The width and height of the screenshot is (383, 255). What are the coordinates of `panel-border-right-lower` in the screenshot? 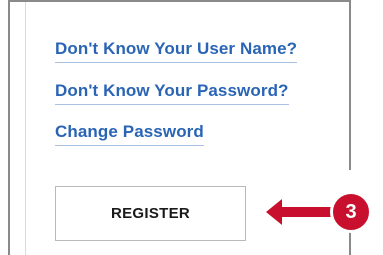 It's located at (350, 243).